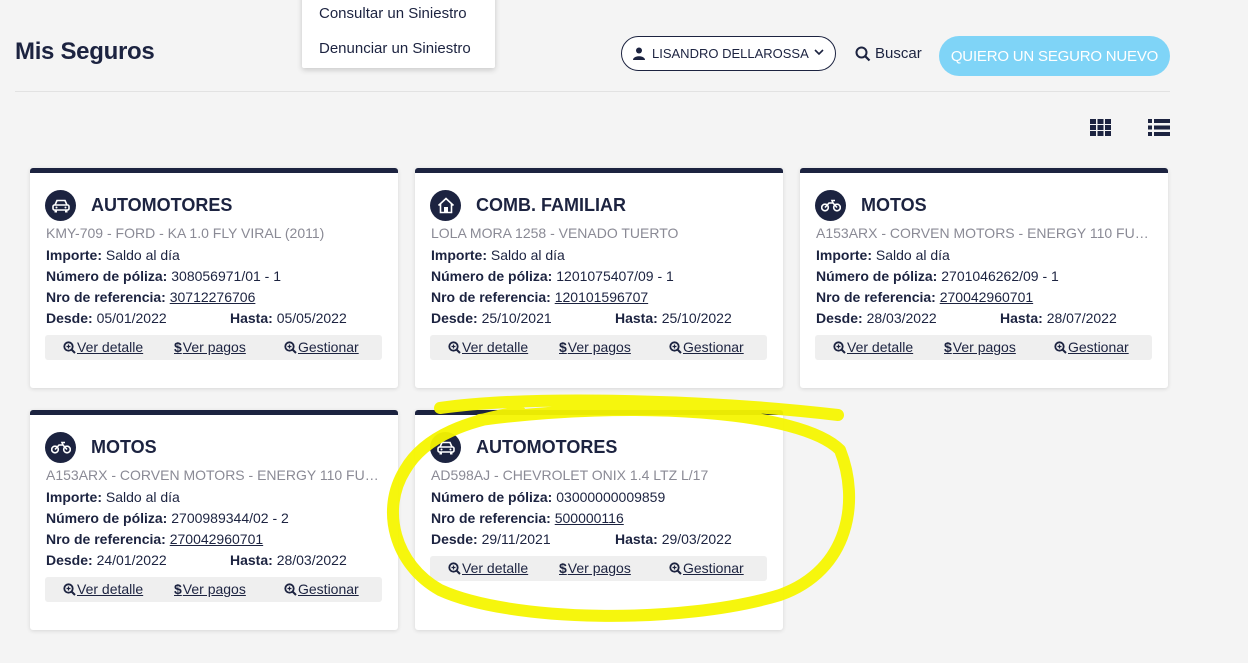 This screenshot has height=663, width=1248. Describe the element at coordinates (213, 297) in the screenshot. I see `referencia-link: 30712276706` at that location.